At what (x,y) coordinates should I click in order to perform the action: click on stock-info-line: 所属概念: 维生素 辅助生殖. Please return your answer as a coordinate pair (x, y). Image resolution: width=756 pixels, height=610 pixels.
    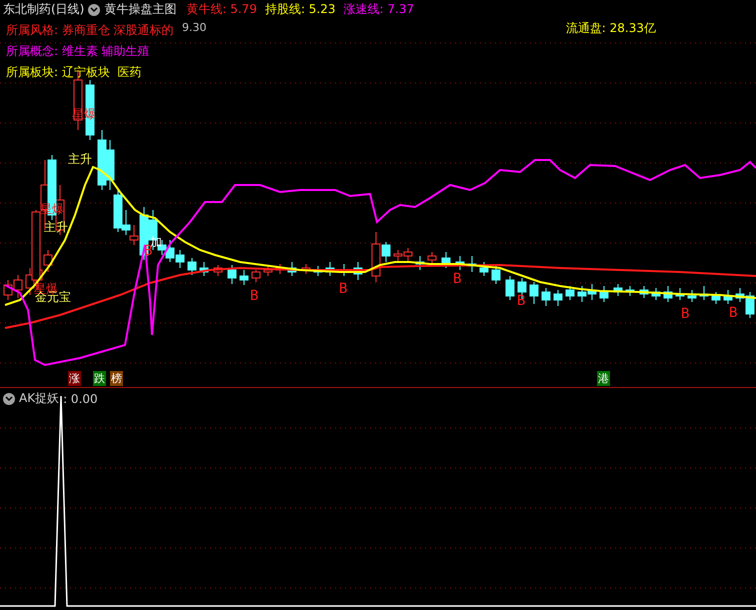
    Looking at the image, I should click on (78, 51).